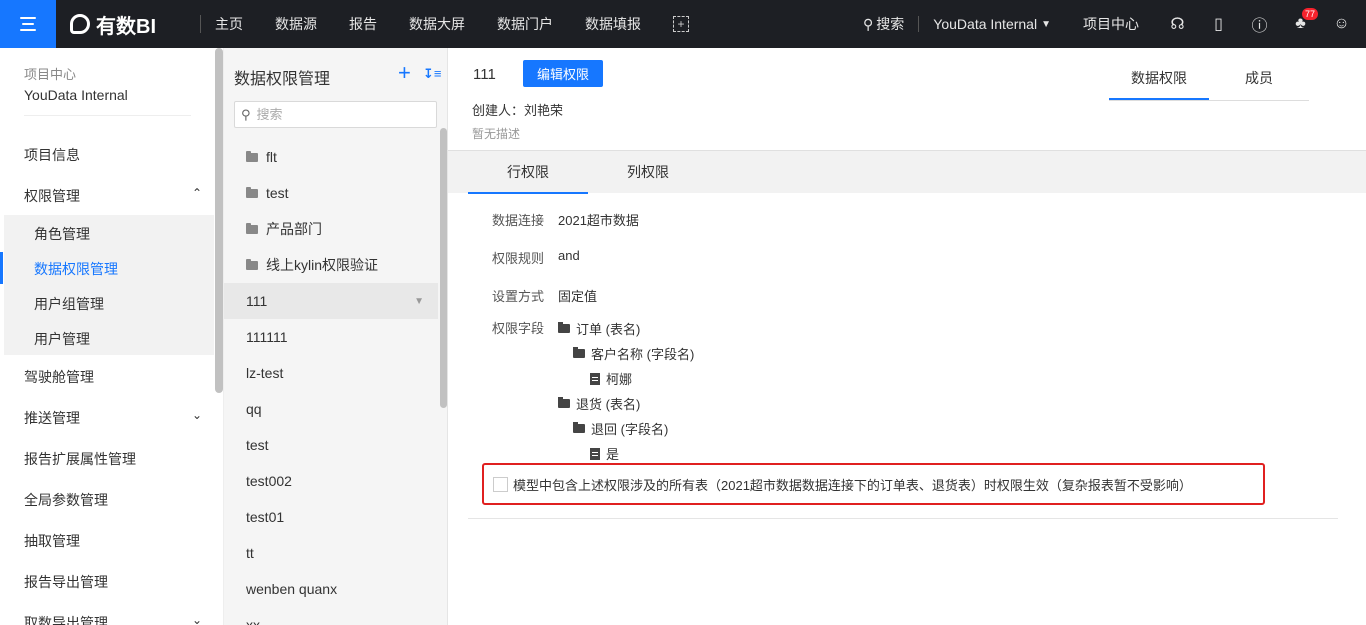  I want to click on folder-label: flt, so click(271, 157).